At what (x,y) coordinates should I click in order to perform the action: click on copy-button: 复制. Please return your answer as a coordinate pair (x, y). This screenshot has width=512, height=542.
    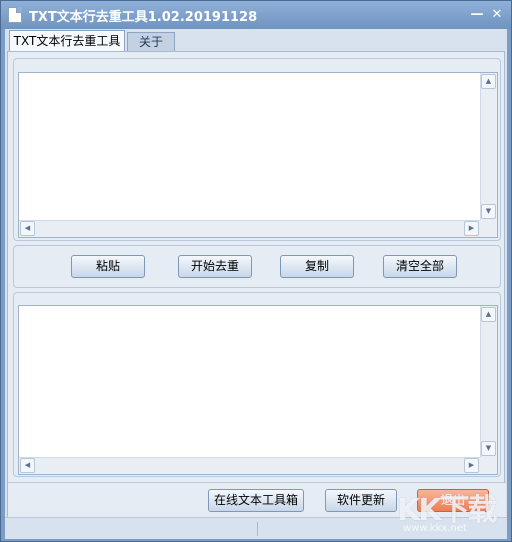
    Looking at the image, I should click on (317, 266).